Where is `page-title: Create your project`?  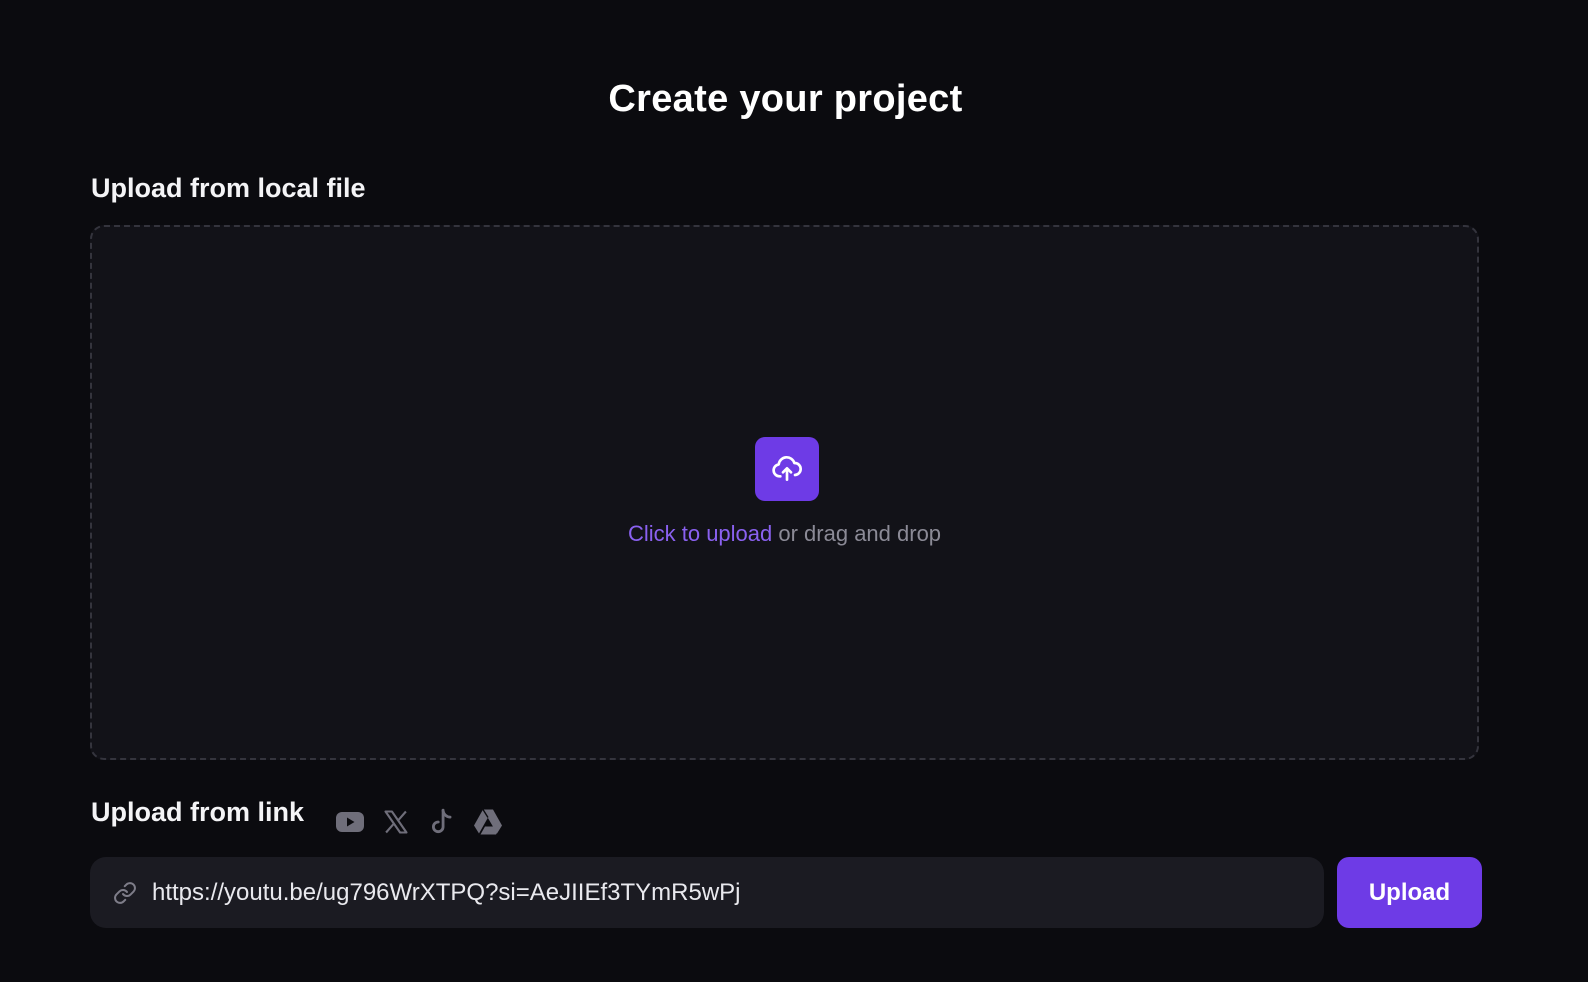 page-title: Create your project is located at coordinates (785, 99).